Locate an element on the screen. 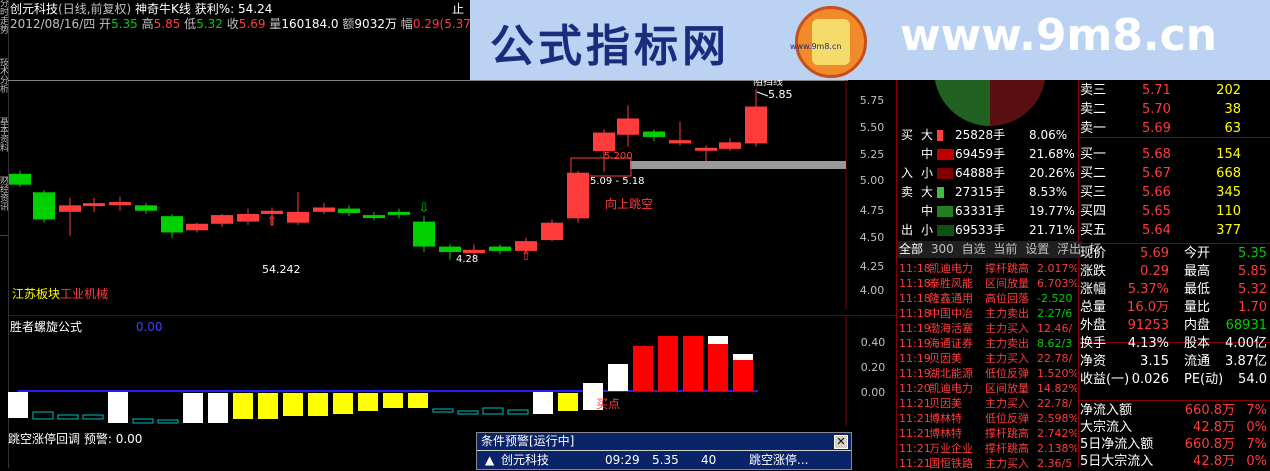 The width and height of the screenshot is (1270, 471). signal-row: 11:21 博林特 撑杆跳高 2.742% is located at coordinates (987, 433).